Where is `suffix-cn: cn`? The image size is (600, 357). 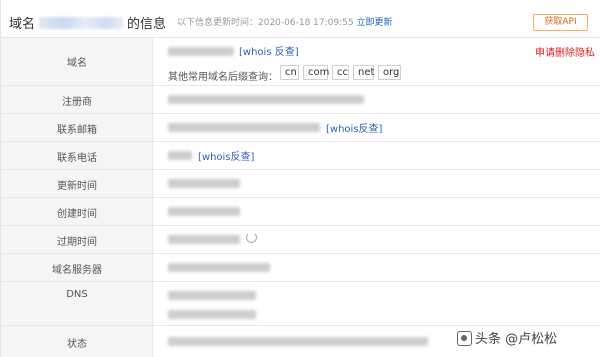
suffix-cn: cn is located at coordinates (289, 72).